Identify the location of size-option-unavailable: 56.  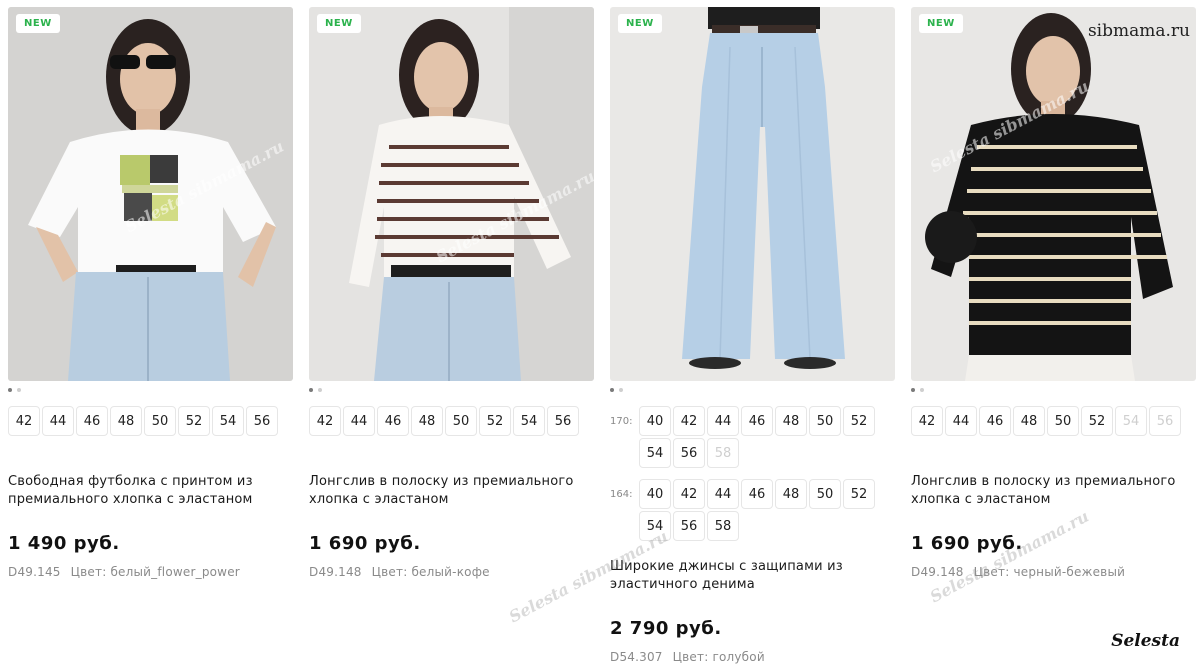
(1165, 421).